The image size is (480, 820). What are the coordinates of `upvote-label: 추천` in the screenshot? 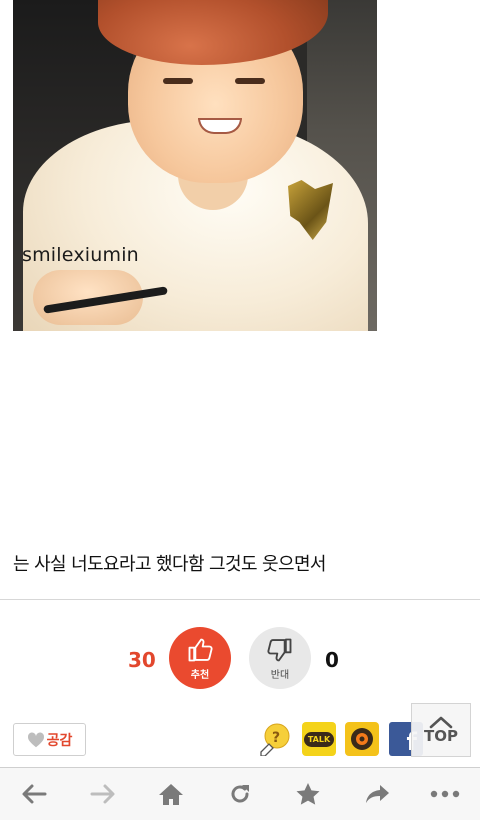 It's located at (200, 675).